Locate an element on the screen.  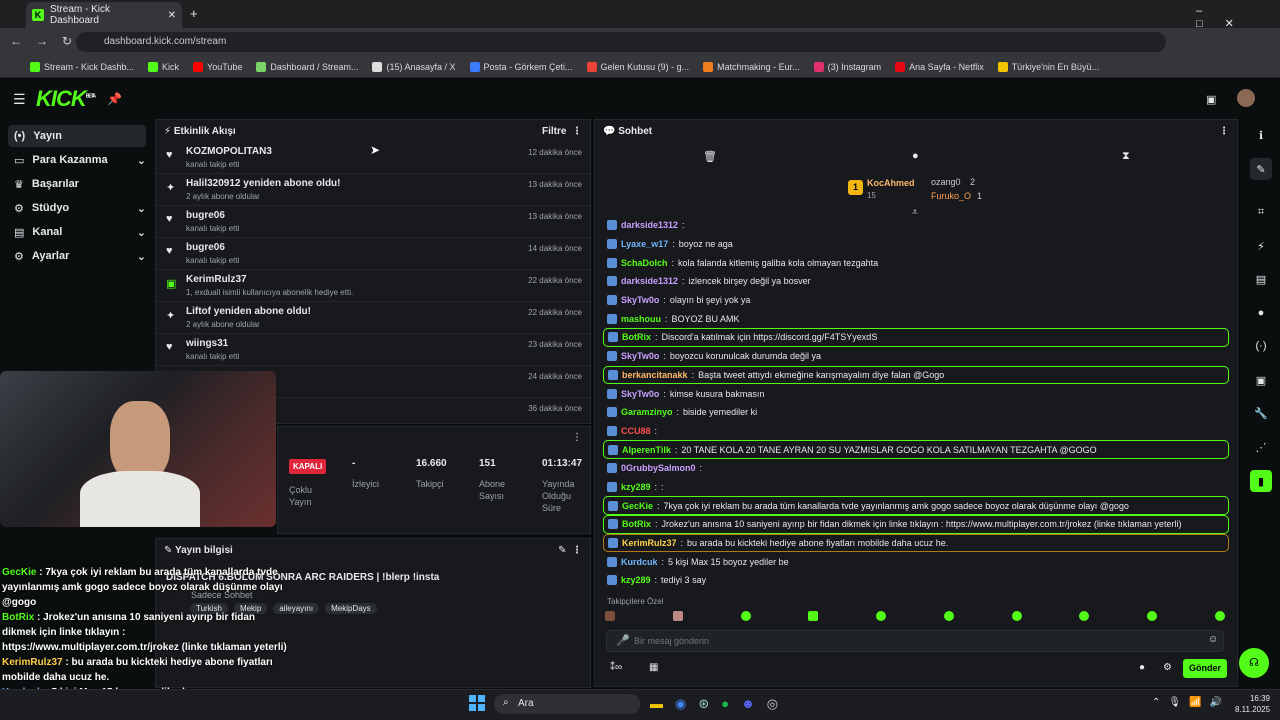
info-icon: ℹ is located at coordinates (1261, 135).